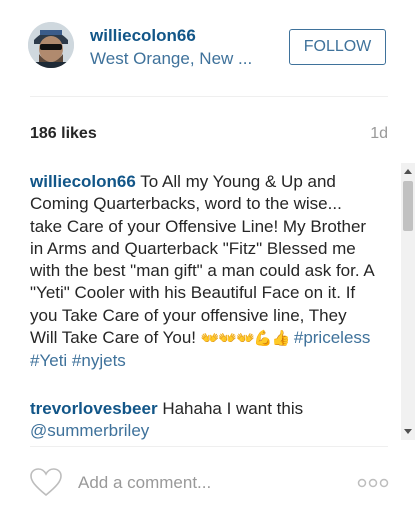  What do you see at coordinates (209, 96) in the screenshot?
I see `header-divider` at bounding box center [209, 96].